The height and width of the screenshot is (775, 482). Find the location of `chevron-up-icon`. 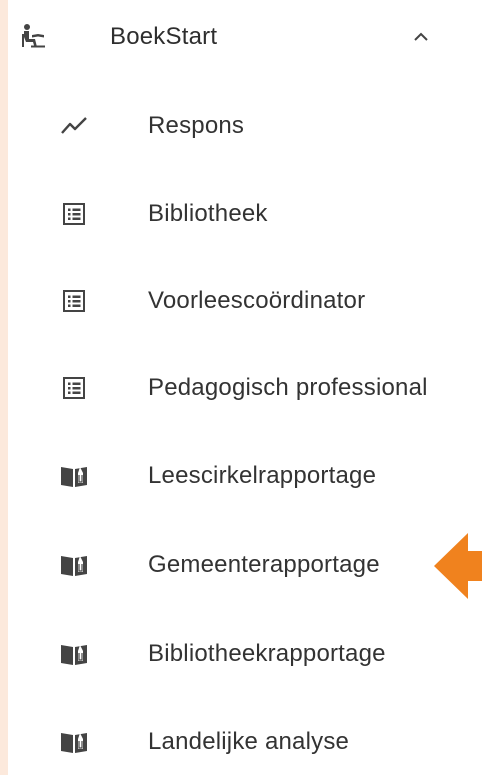

chevron-up-icon is located at coordinates (421, 37).